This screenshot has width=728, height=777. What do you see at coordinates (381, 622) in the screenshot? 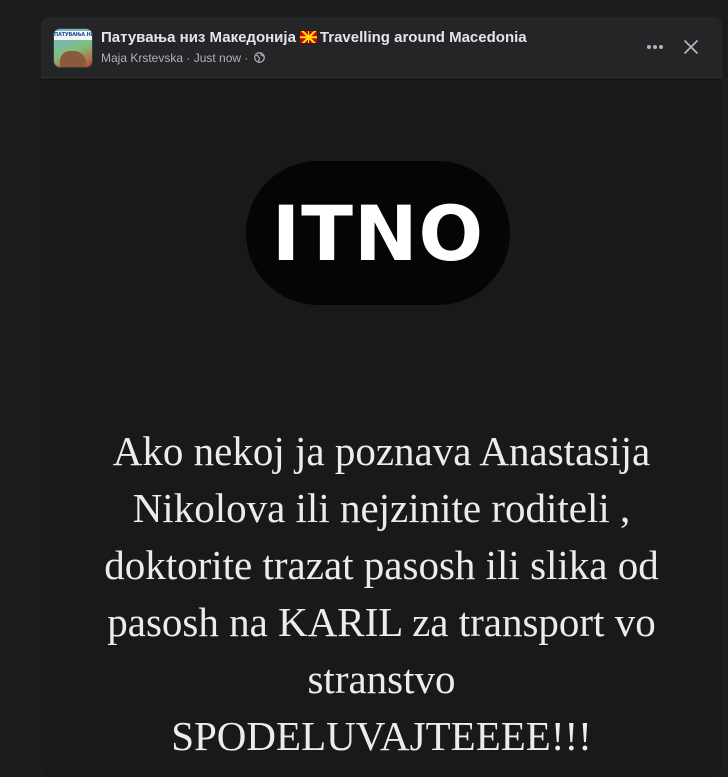
I see `message-line: pasosh na KARIL za transport vo` at bounding box center [381, 622].